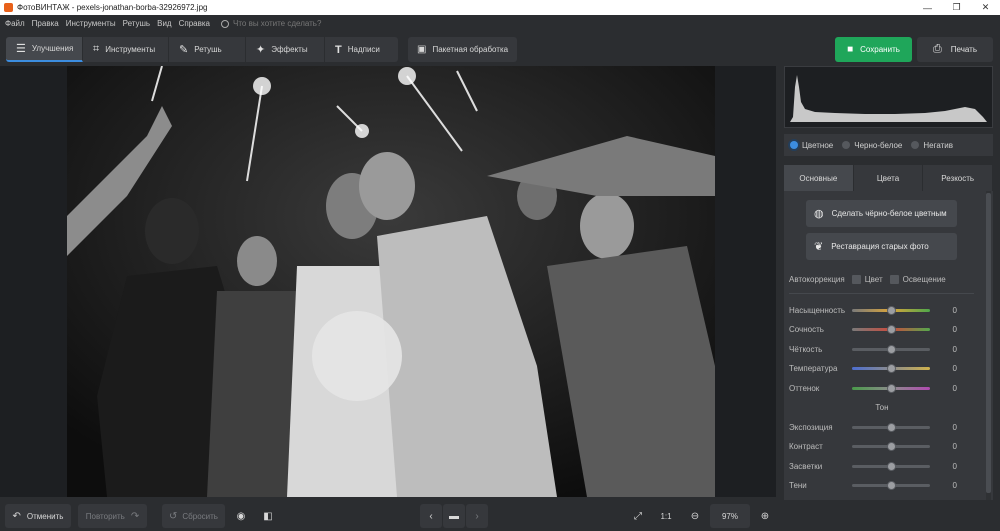  I want to click on tab-colors: Цвета, so click(888, 178).